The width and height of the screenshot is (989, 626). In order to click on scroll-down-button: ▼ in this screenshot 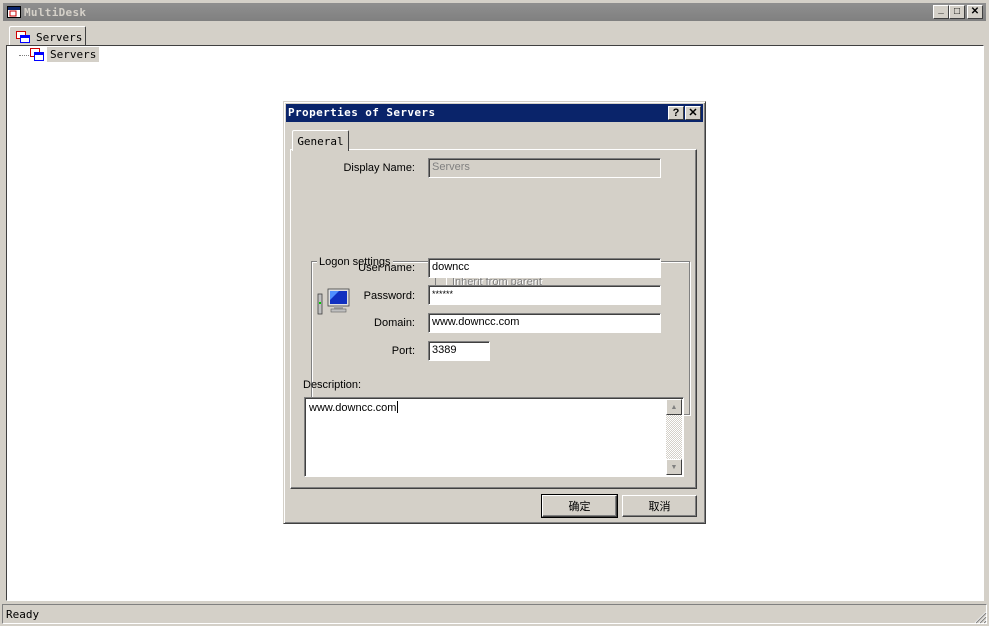, I will do `click(674, 467)`.